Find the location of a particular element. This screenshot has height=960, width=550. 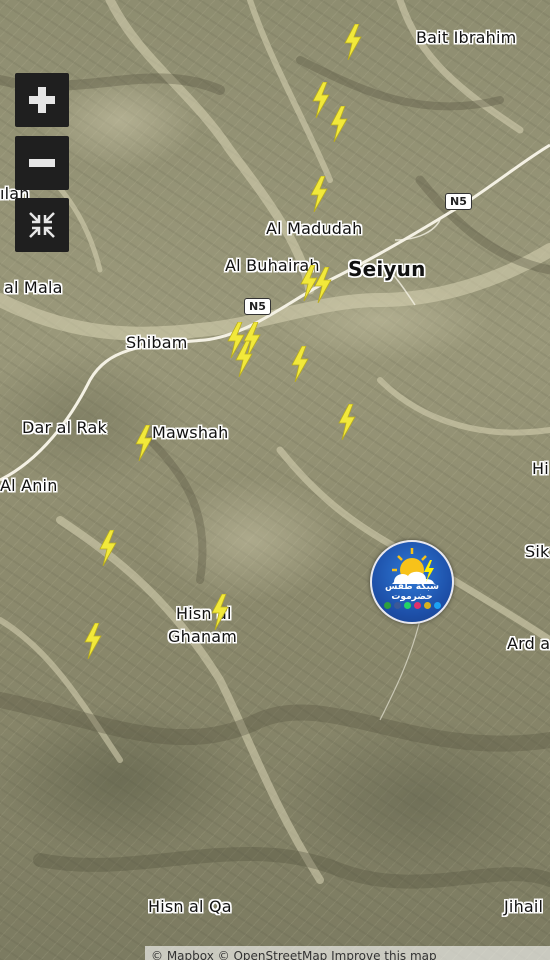

place-label-bait-ibrahim: Bait Ibrahim is located at coordinates (466, 37).